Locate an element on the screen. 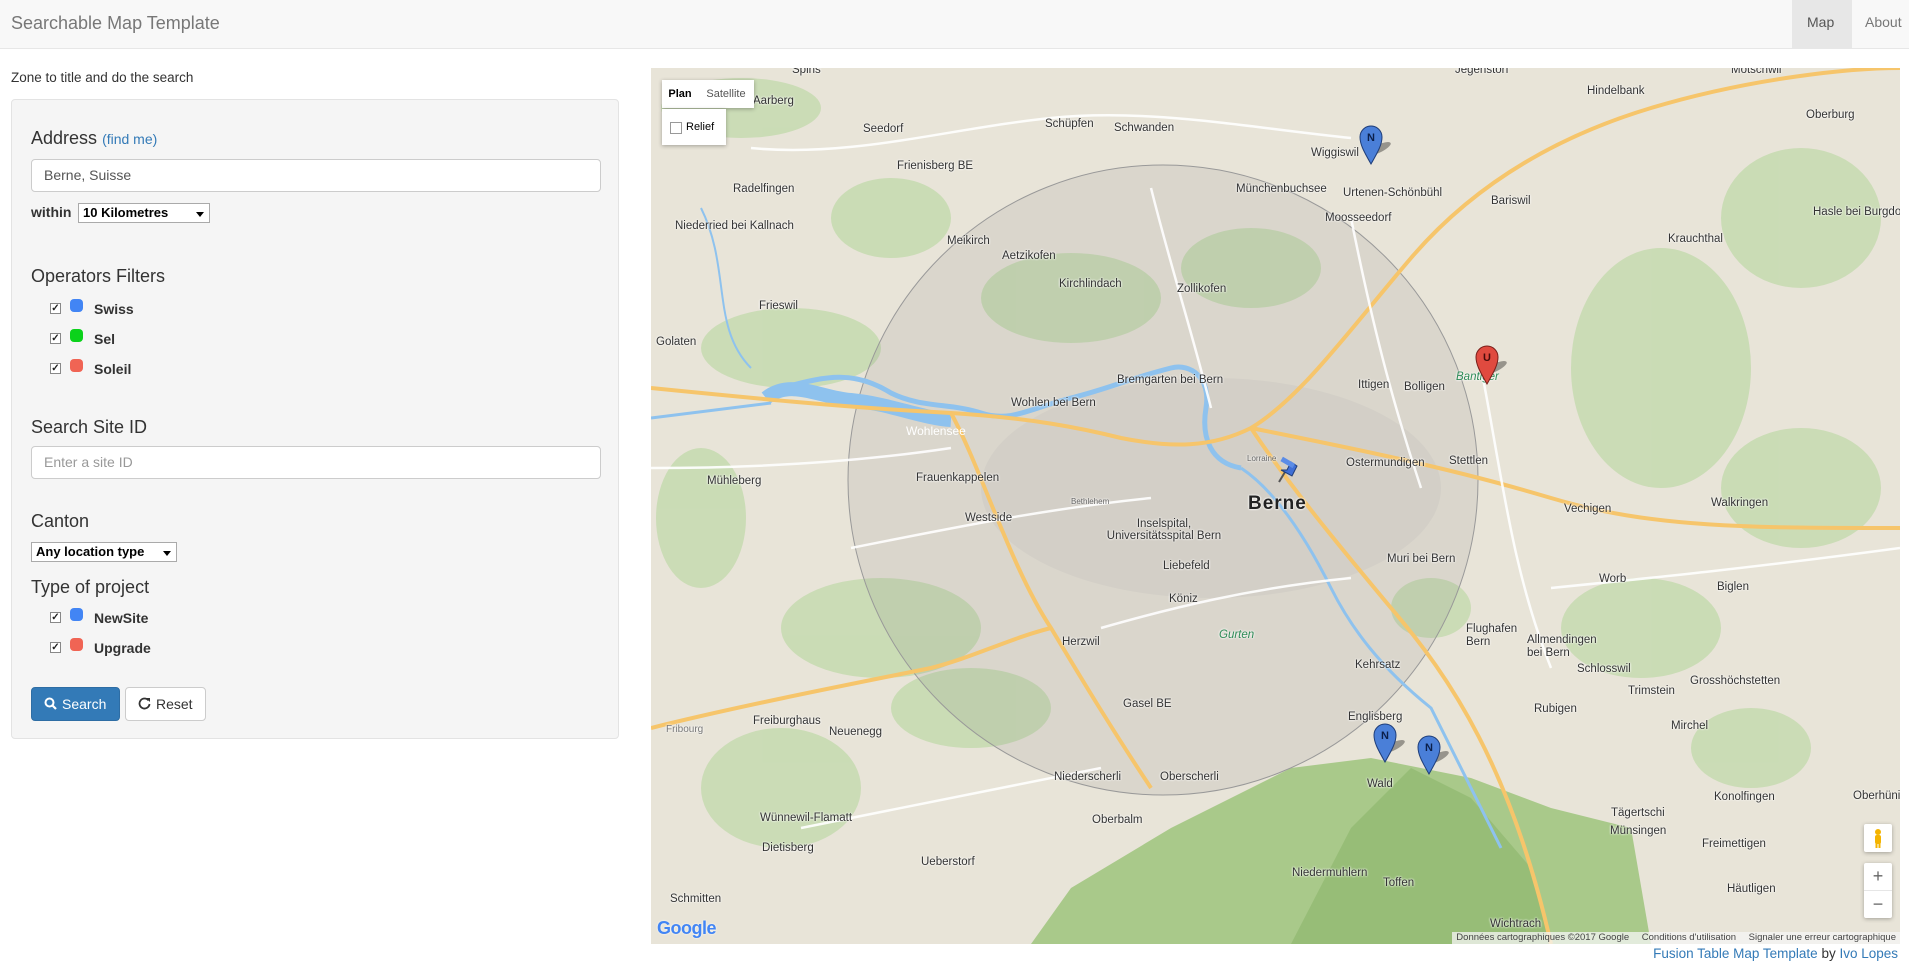 The image size is (1909, 964). place-label: Tägertschi is located at coordinates (1638, 813).